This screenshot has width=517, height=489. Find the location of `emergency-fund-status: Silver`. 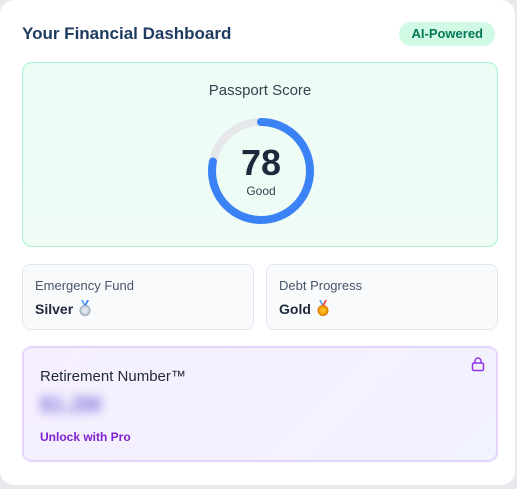

emergency-fund-status: Silver is located at coordinates (63, 309).